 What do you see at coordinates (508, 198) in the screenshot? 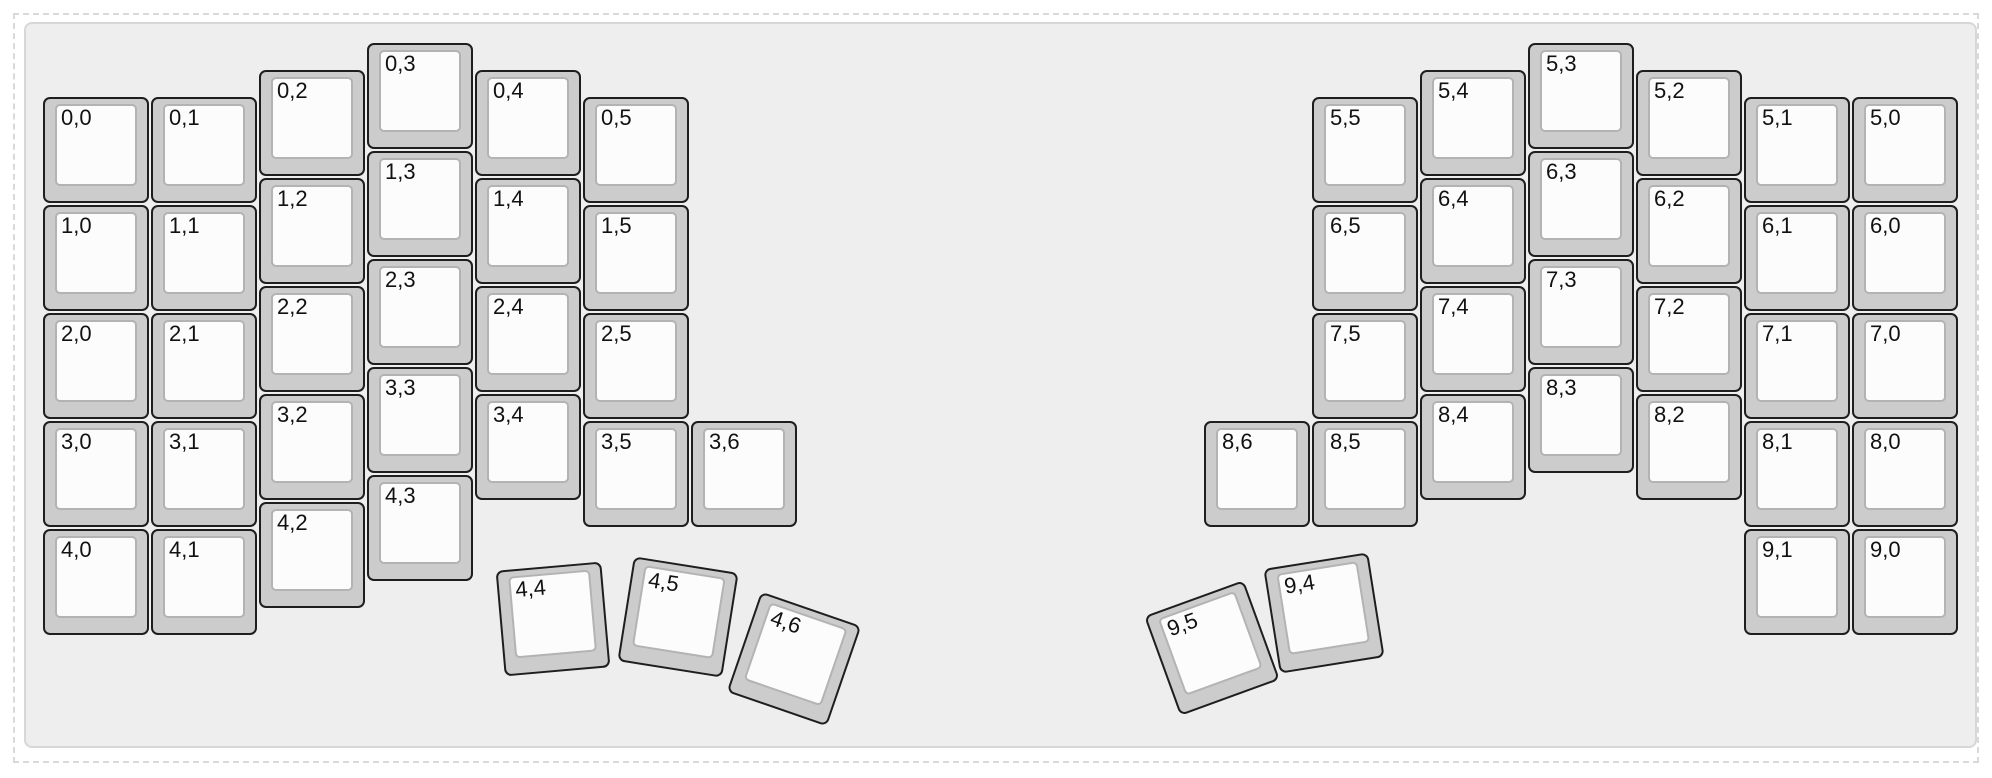
I see `key-legend: 1,4` at bounding box center [508, 198].